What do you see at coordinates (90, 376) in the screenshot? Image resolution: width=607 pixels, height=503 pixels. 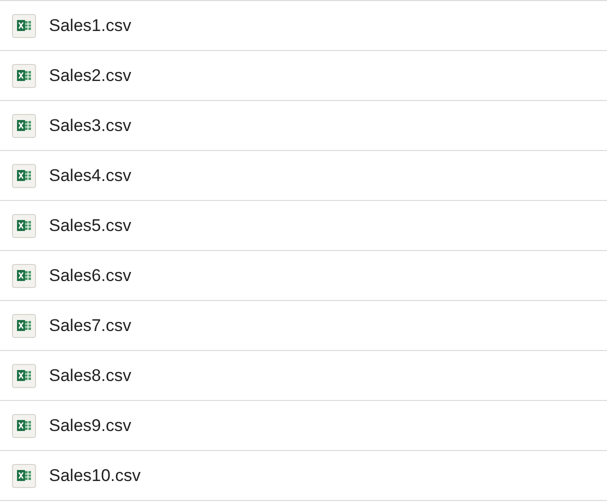 I see `file-name: Sales8.csv` at bounding box center [90, 376].